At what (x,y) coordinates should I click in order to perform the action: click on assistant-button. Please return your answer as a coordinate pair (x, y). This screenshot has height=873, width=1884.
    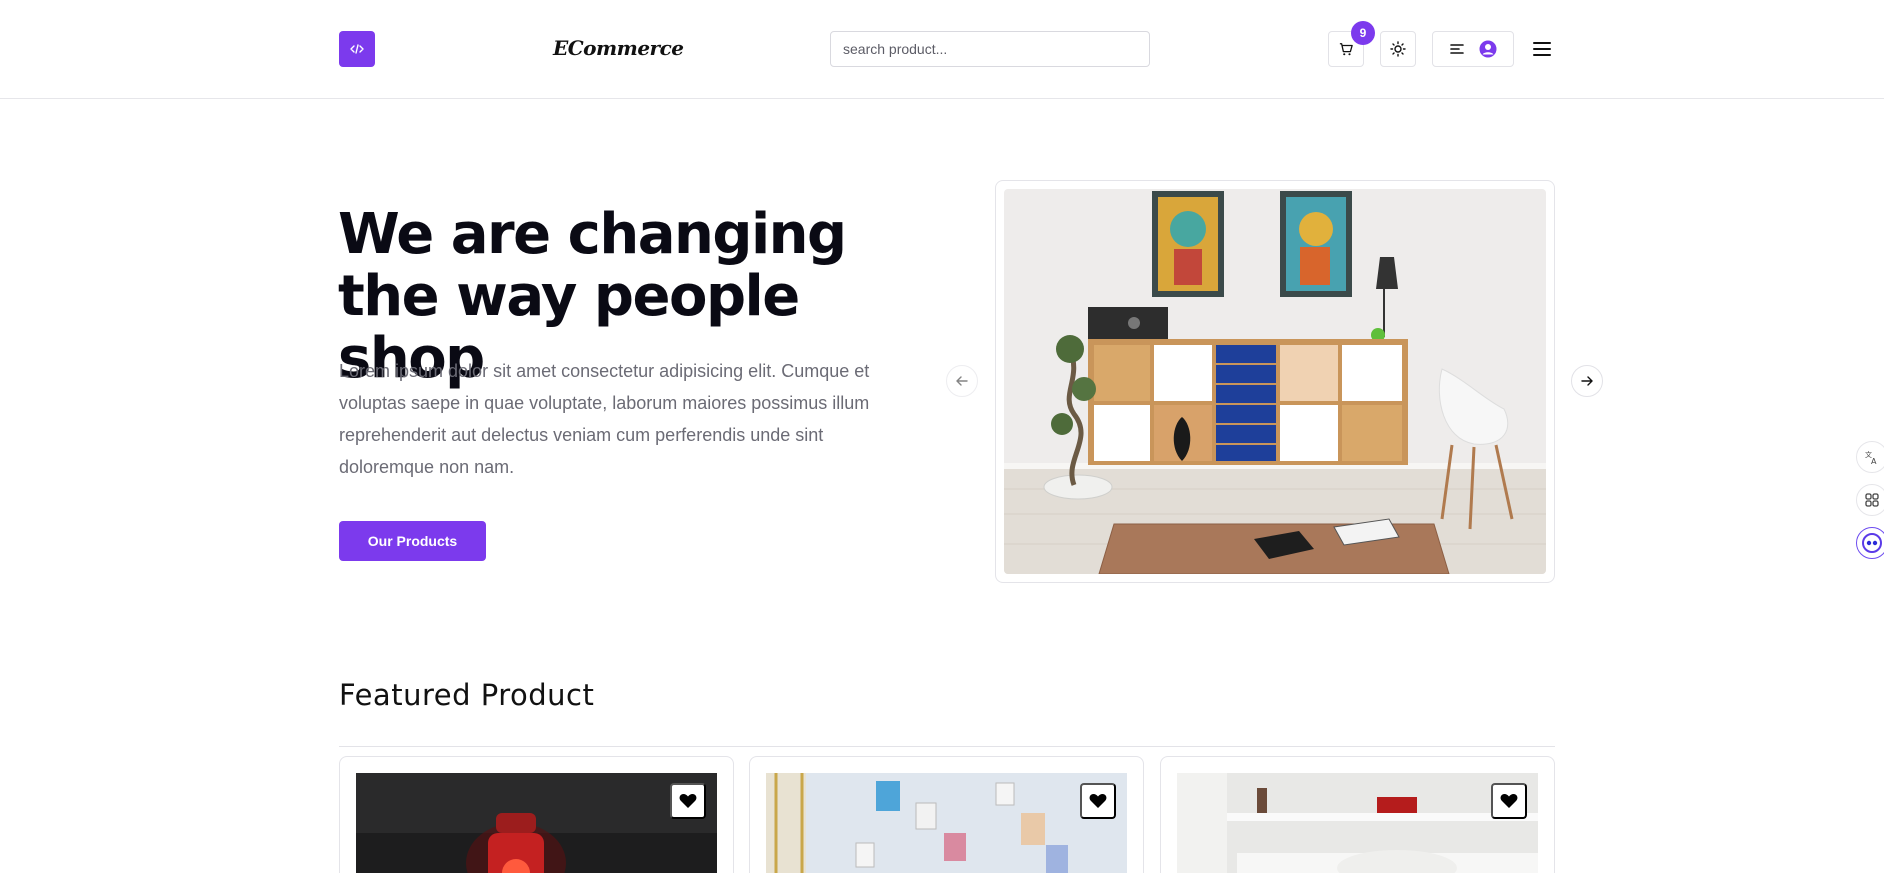
    Looking at the image, I should click on (1870, 543).